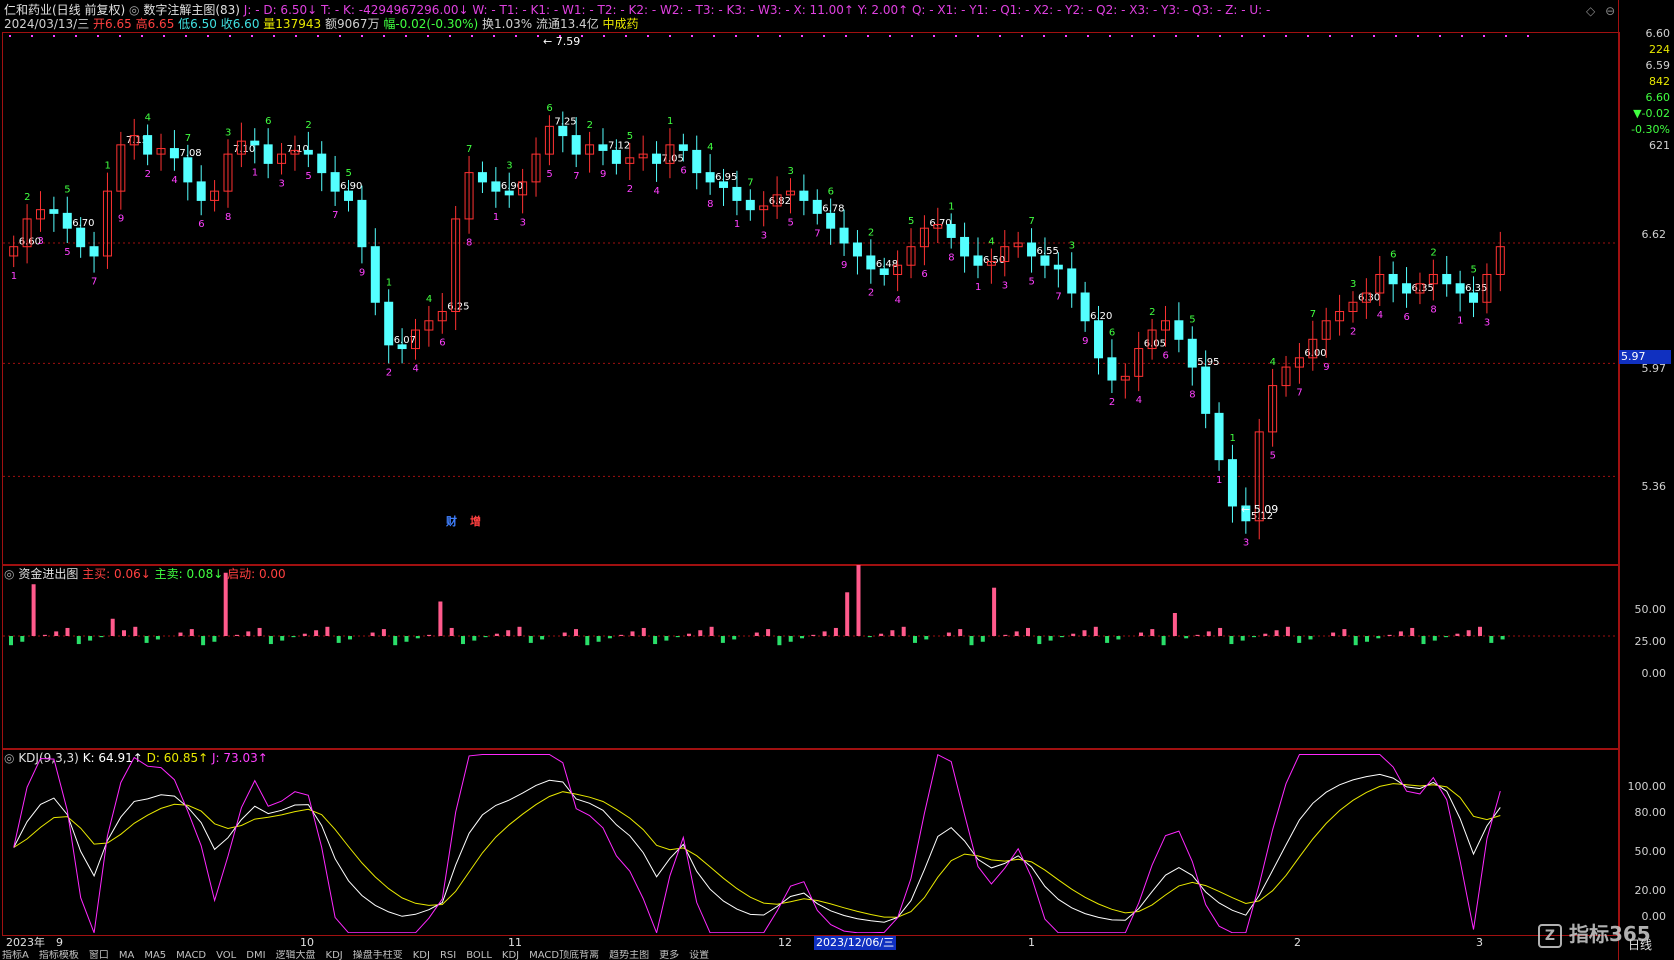 Image resolution: width=1674 pixels, height=960 pixels. I want to click on finance-mark: 财, so click(451, 521).